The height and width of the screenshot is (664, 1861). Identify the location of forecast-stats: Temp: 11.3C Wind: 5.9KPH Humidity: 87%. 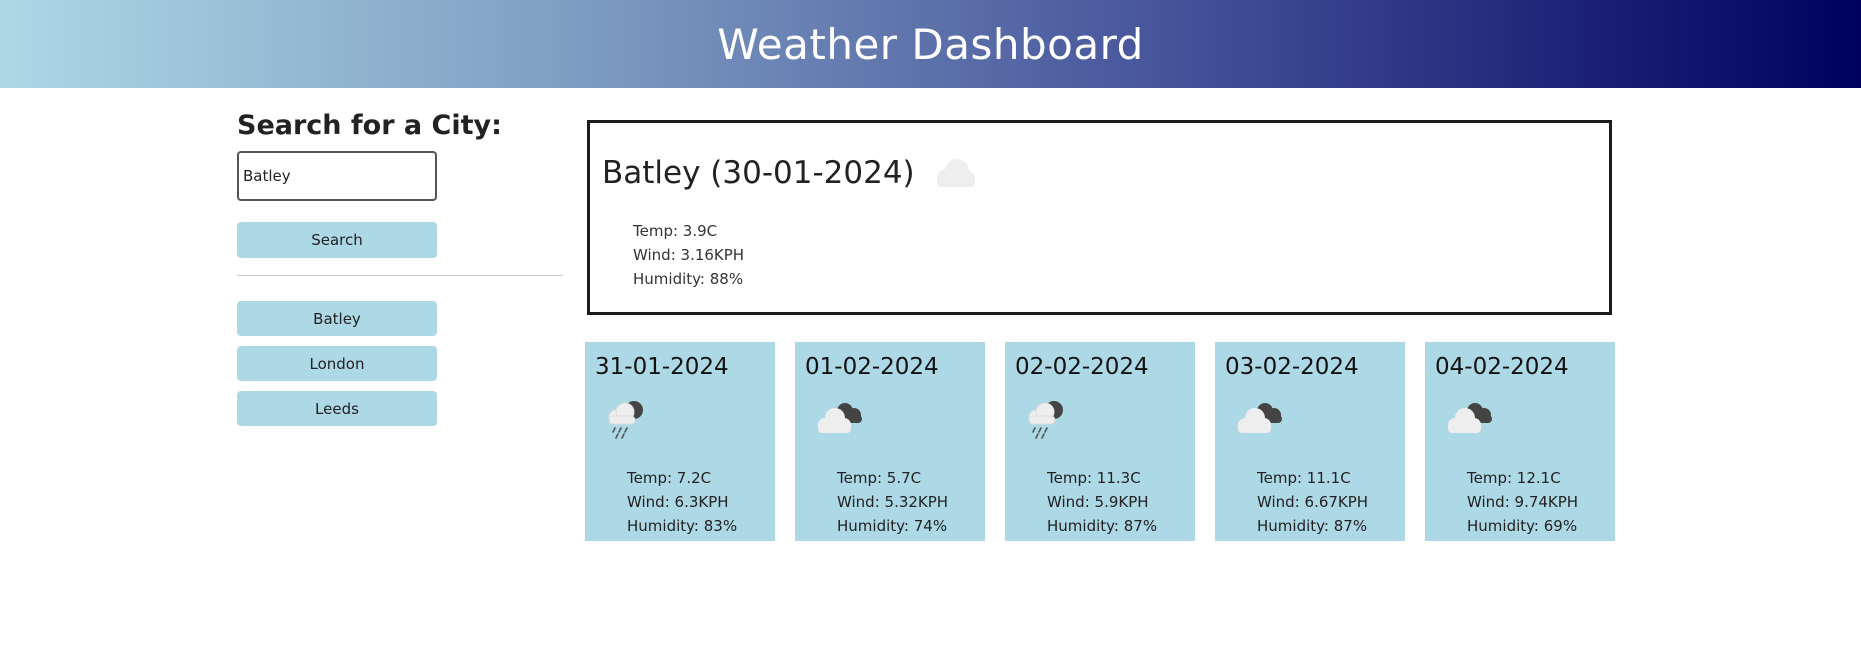
(1102, 502).